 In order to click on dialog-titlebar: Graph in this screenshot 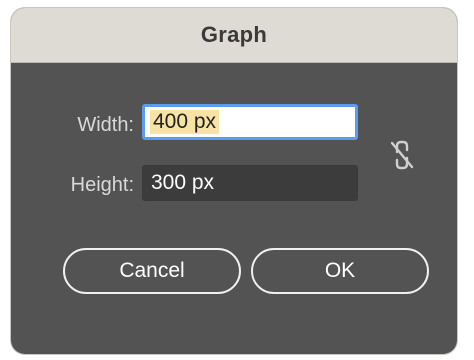, I will do `click(234, 35)`.